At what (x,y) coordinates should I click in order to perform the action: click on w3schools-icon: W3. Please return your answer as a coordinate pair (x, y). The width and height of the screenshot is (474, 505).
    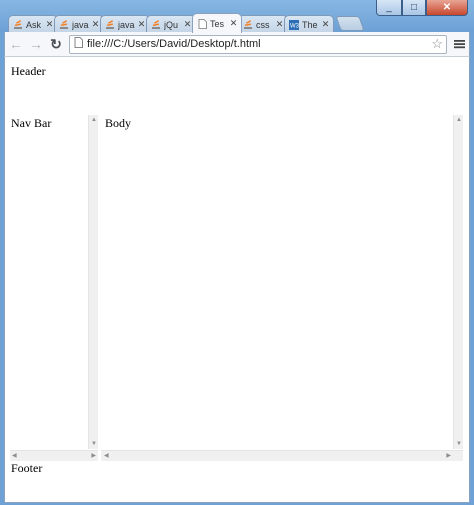
    Looking at the image, I should click on (294, 24).